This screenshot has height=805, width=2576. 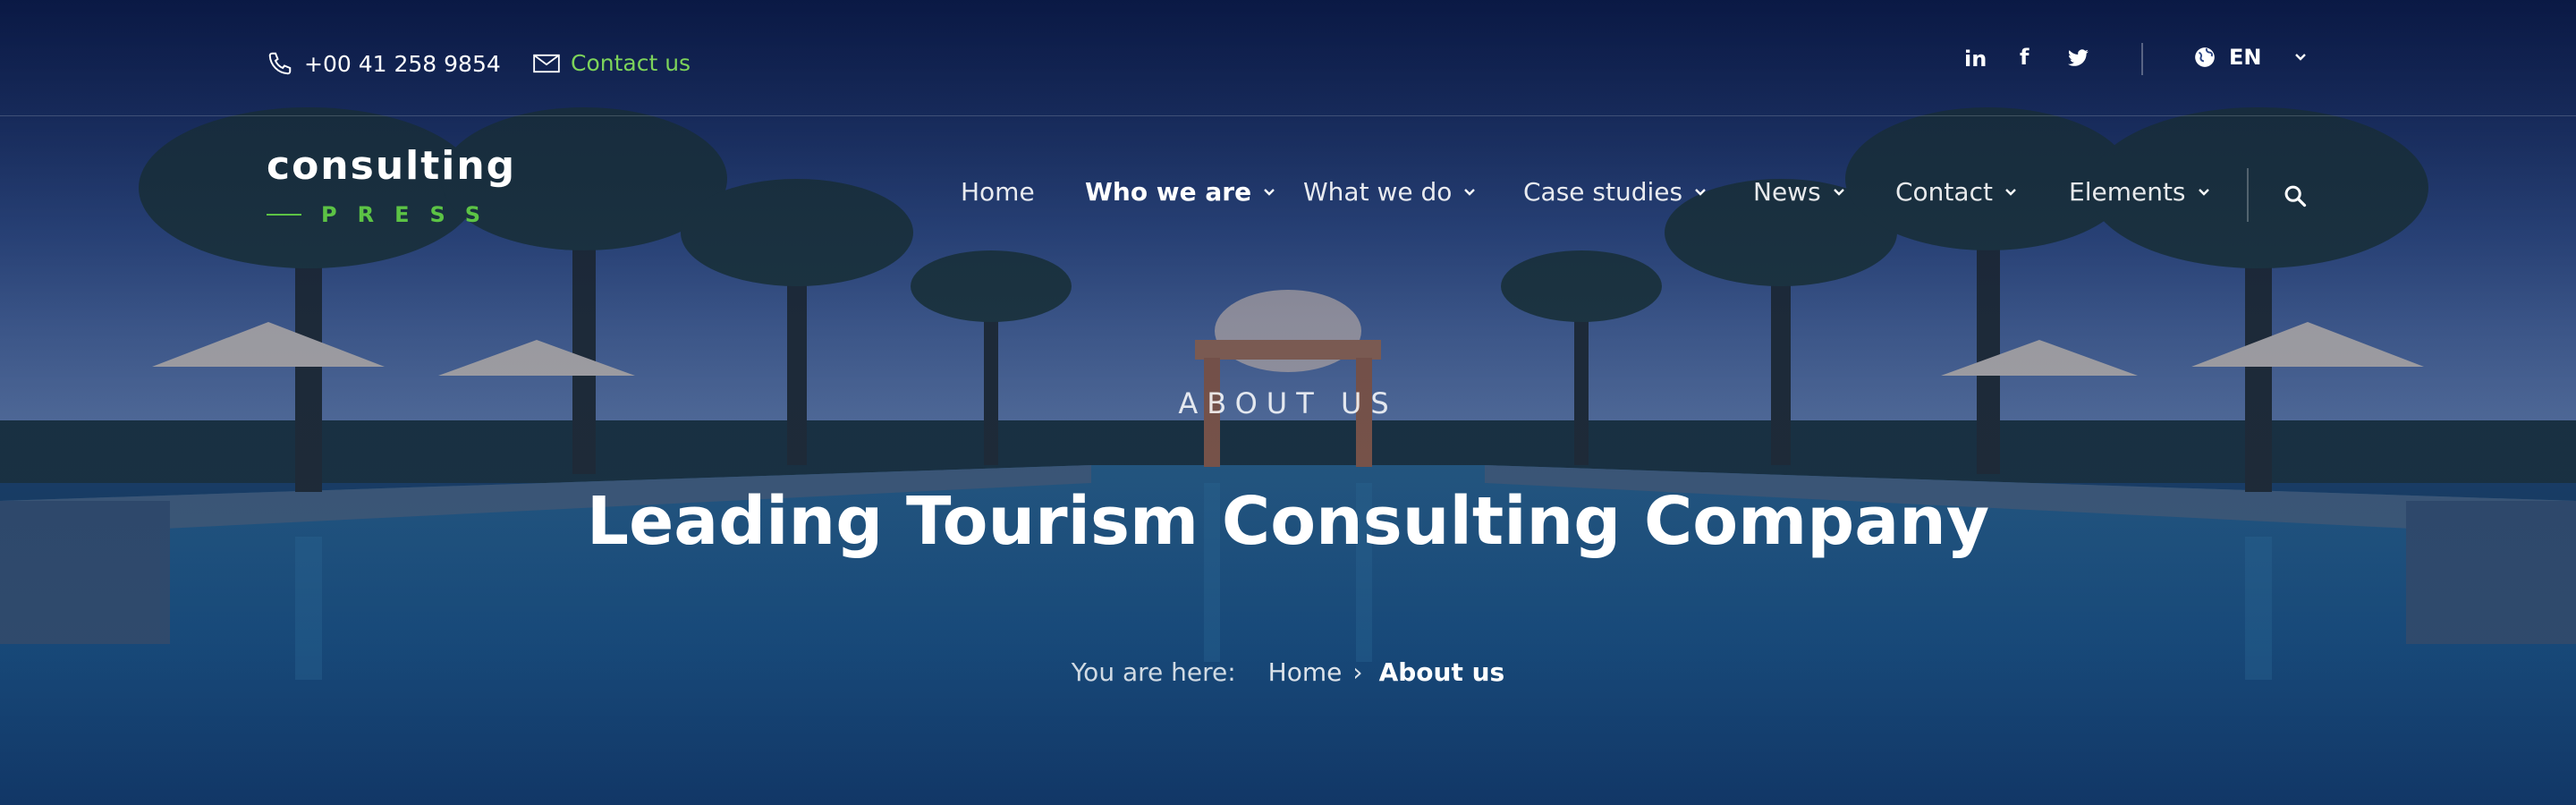 I want to click on language-label: EN, so click(x=2245, y=57).